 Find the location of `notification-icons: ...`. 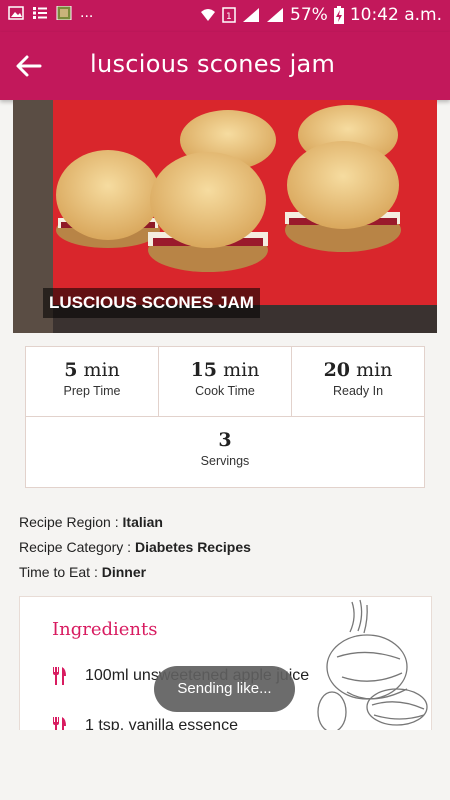

notification-icons: ... is located at coordinates (51, 12).